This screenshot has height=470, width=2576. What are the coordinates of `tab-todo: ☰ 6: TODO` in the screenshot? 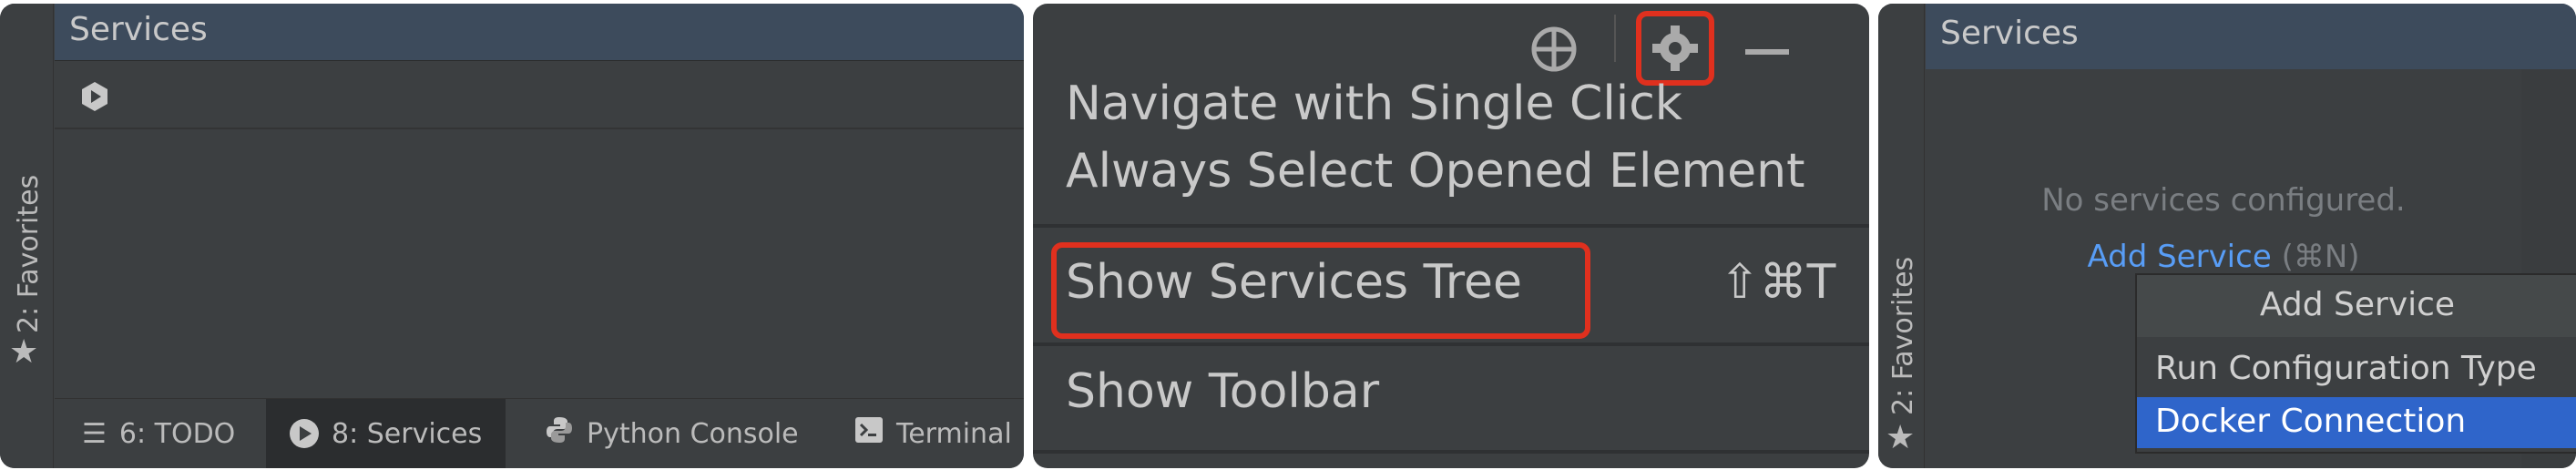 It's located at (158, 433).